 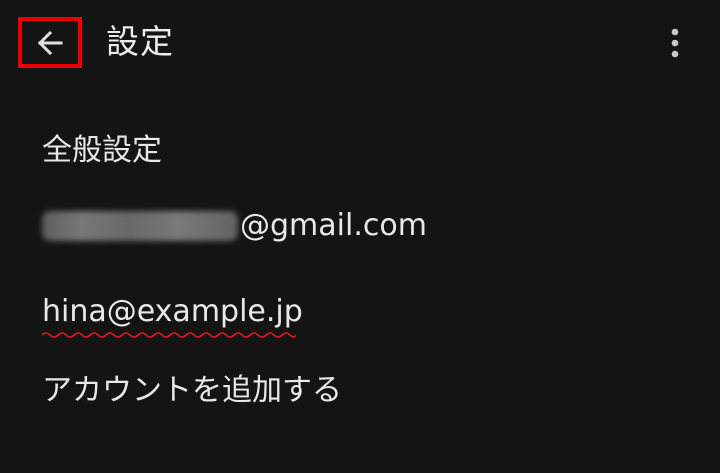 I want to click on add-account-label: アカウントを追加する, so click(x=192, y=390).